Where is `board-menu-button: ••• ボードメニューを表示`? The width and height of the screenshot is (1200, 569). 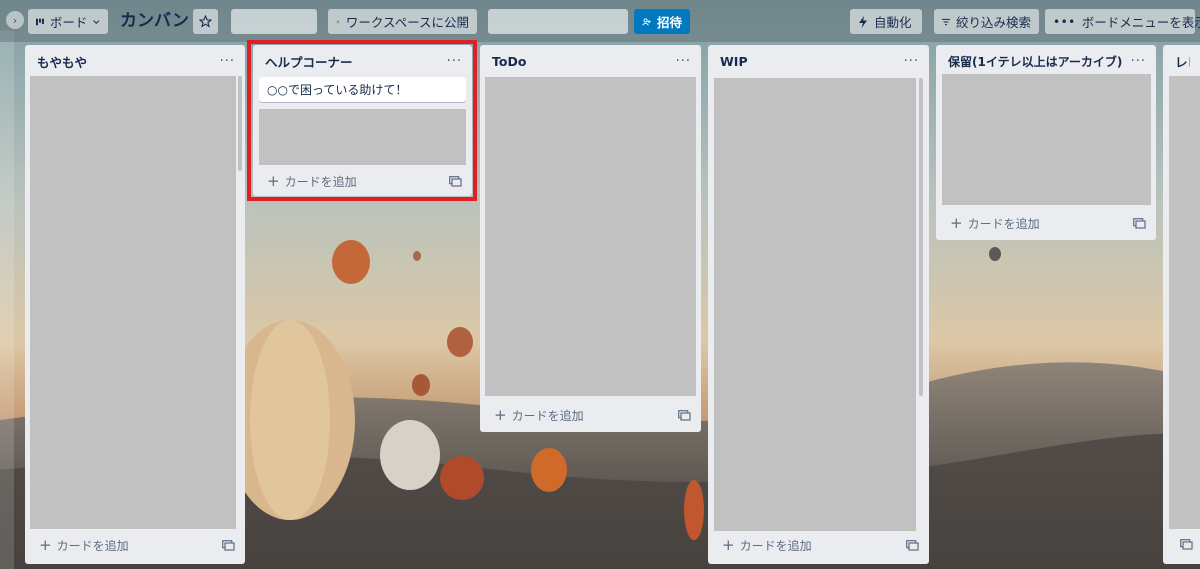 board-menu-button: ••• ボードメニューを表示 is located at coordinates (1122, 21).